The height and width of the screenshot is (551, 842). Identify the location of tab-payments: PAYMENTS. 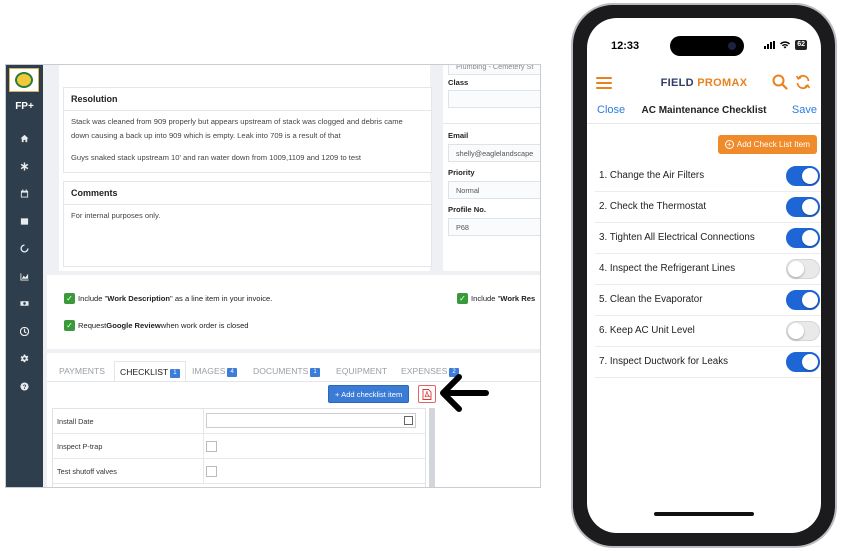
(82, 371).